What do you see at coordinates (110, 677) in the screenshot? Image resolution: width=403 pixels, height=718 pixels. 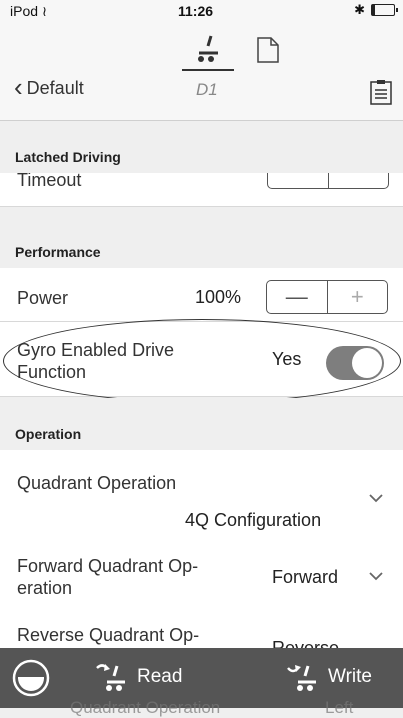 I see `read-icon` at bounding box center [110, 677].